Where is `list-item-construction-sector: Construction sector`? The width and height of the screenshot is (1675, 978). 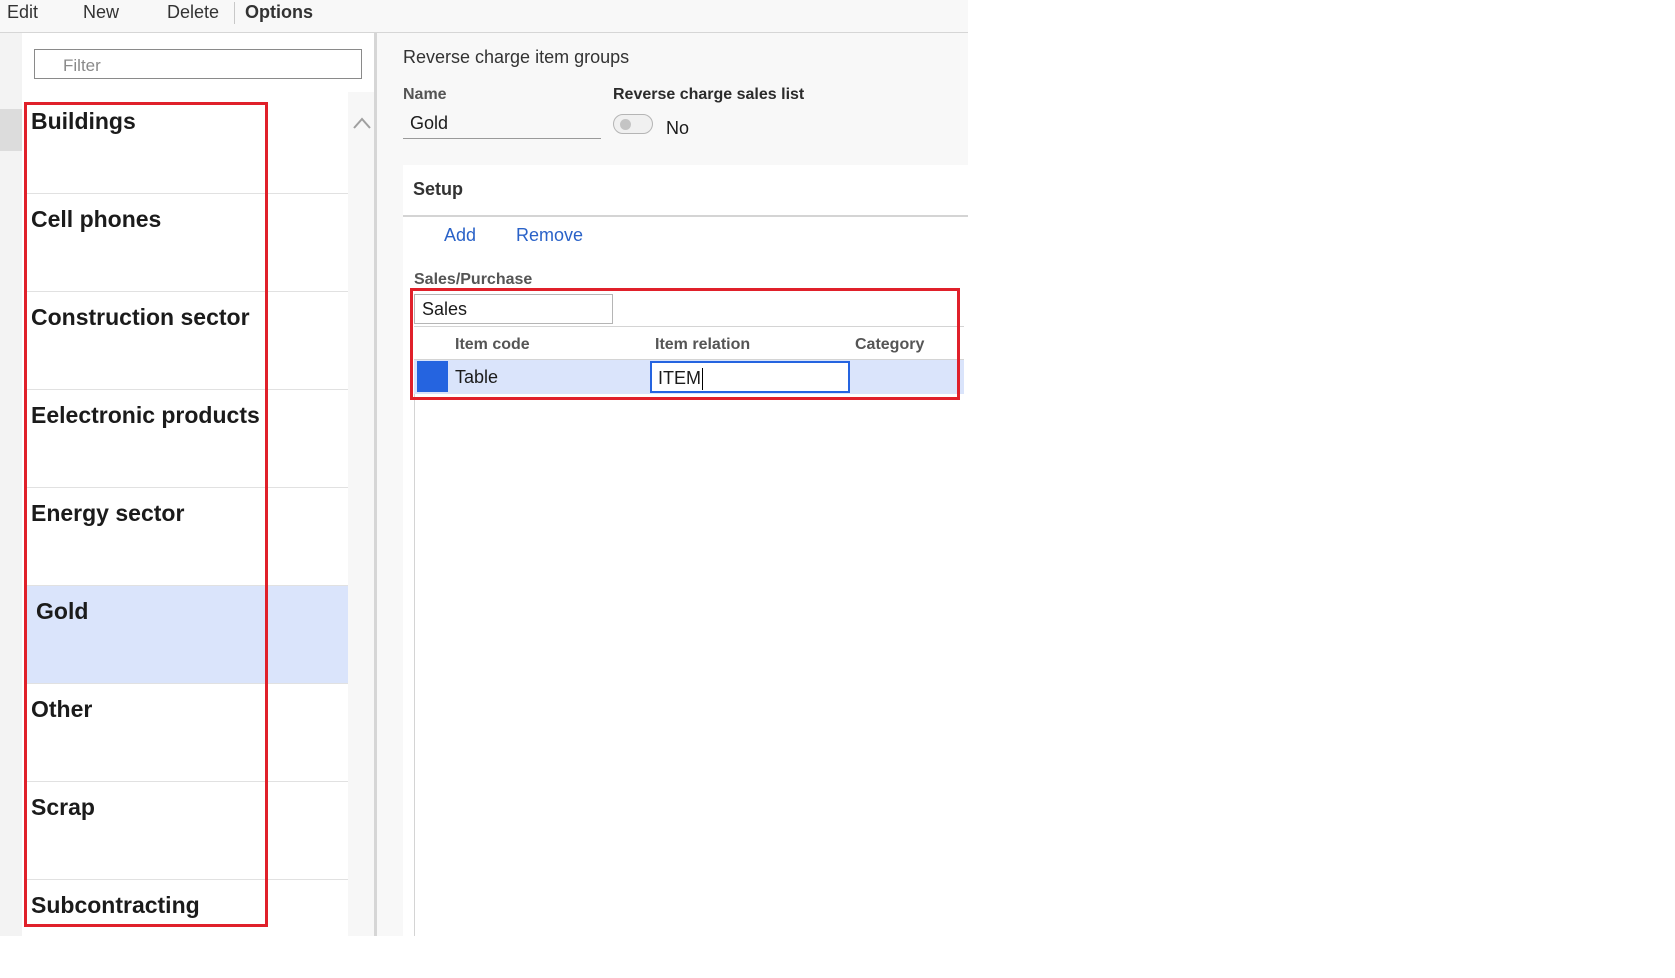 list-item-construction-sector: Construction sector is located at coordinates (187, 341).